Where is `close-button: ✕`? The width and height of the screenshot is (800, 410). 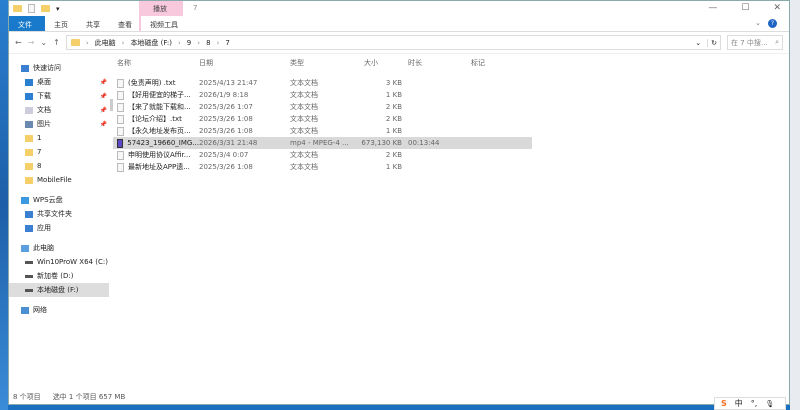 close-button: ✕ is located at coordinates (777, 8).